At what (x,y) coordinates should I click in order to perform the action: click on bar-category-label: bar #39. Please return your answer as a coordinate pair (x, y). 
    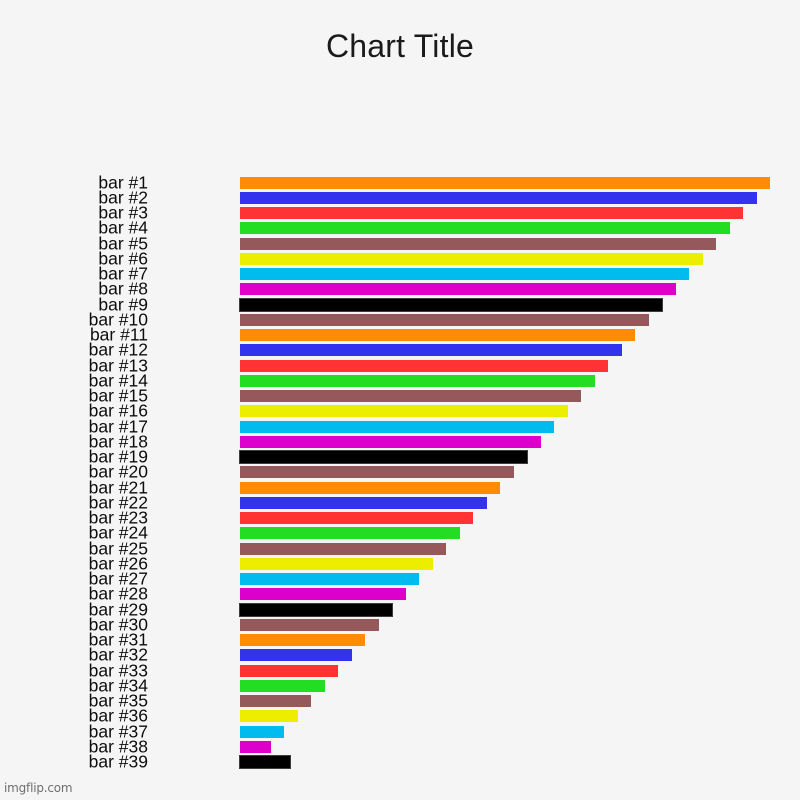
    Looking at the image, I should click on (118, 761).